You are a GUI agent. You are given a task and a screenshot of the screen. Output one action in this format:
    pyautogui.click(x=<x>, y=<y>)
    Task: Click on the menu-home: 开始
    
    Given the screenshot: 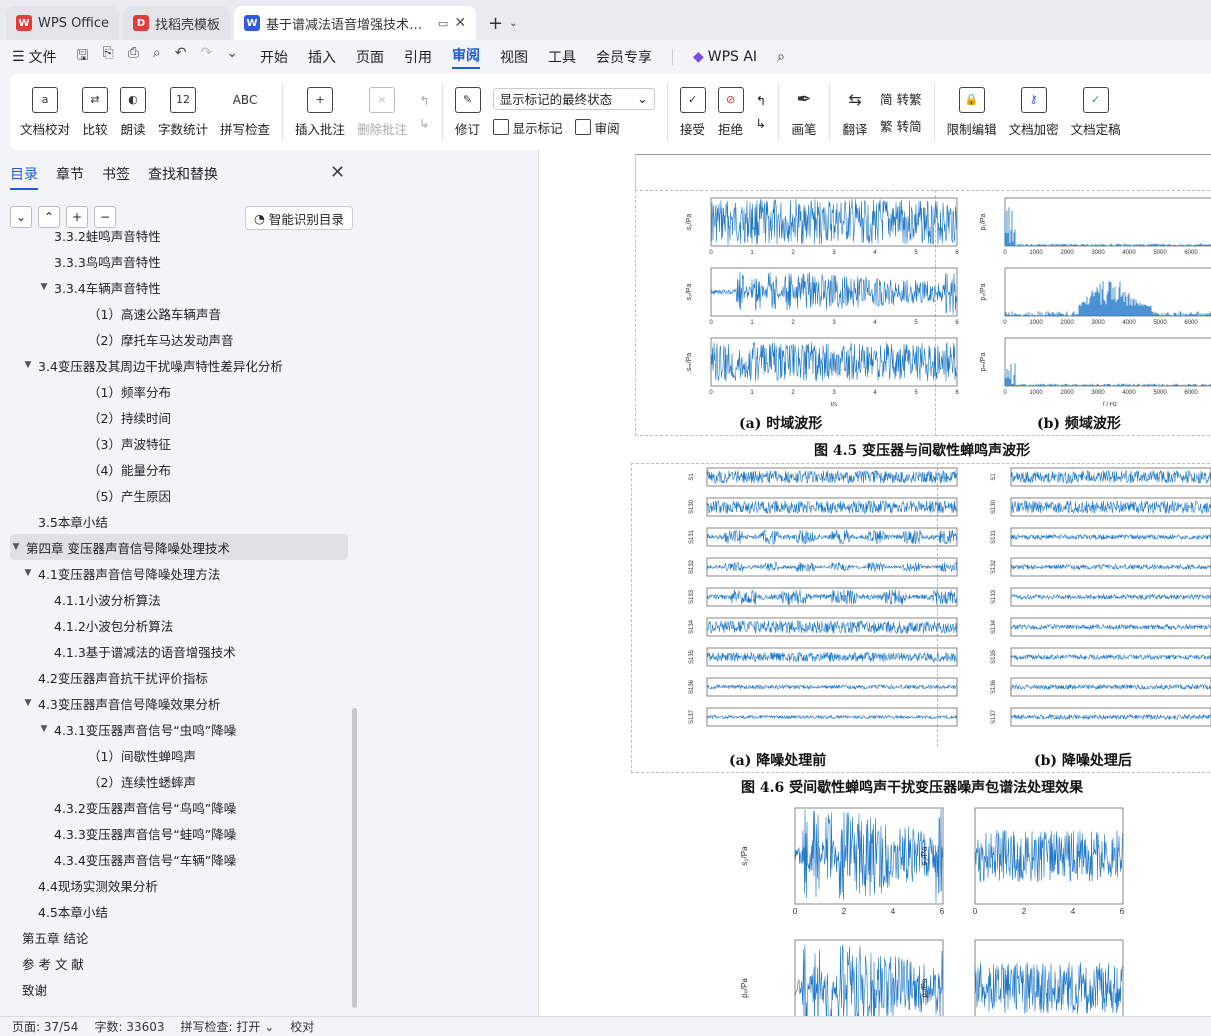 What is the action you would take?
    pyautogui.click(x=274, y=57)
    